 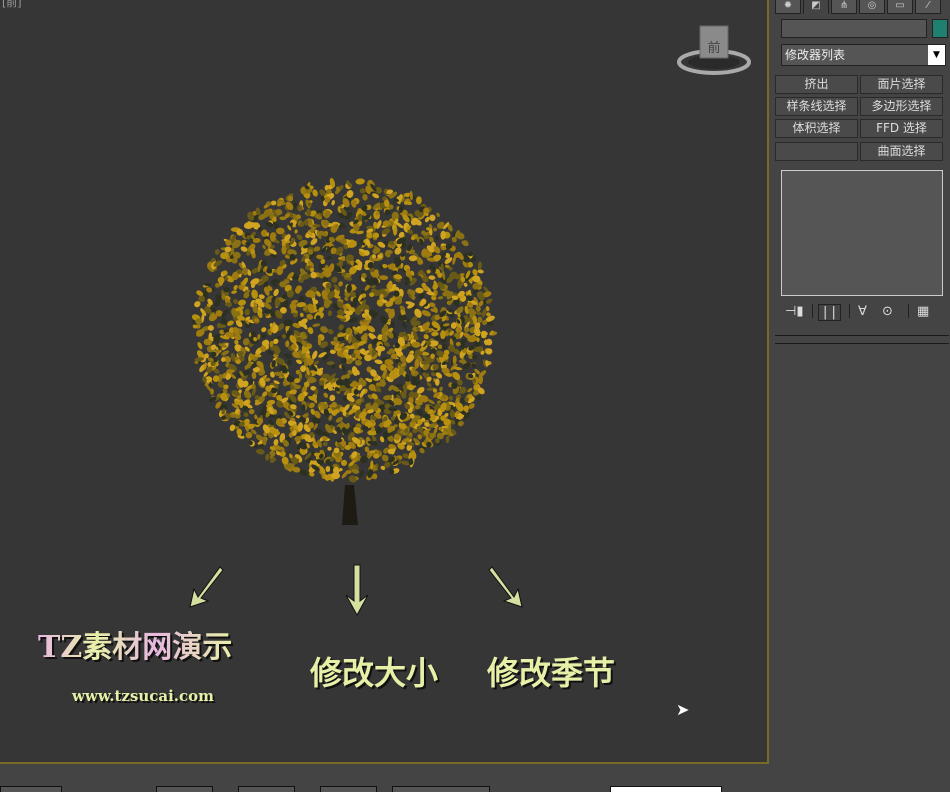 What do you see at coordinates (940, 28) in the screenshot?
I see `object-color-swatch` at bounding box center [940, 28].